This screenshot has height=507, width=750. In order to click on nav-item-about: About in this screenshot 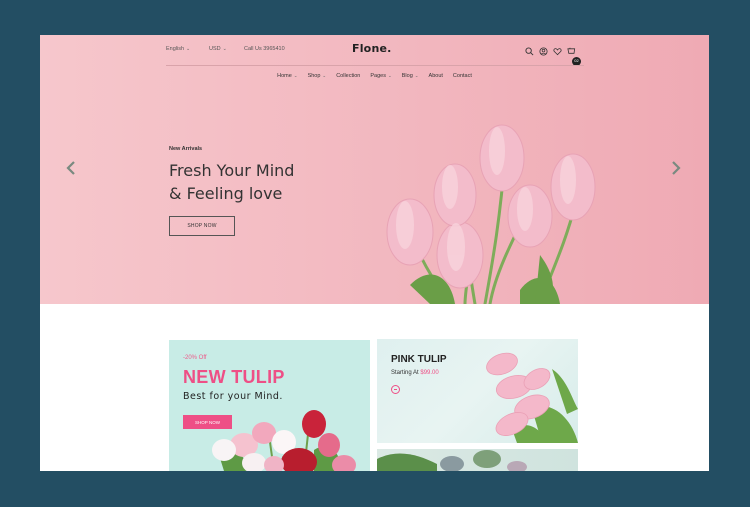, I will do `click(436, 76)`.